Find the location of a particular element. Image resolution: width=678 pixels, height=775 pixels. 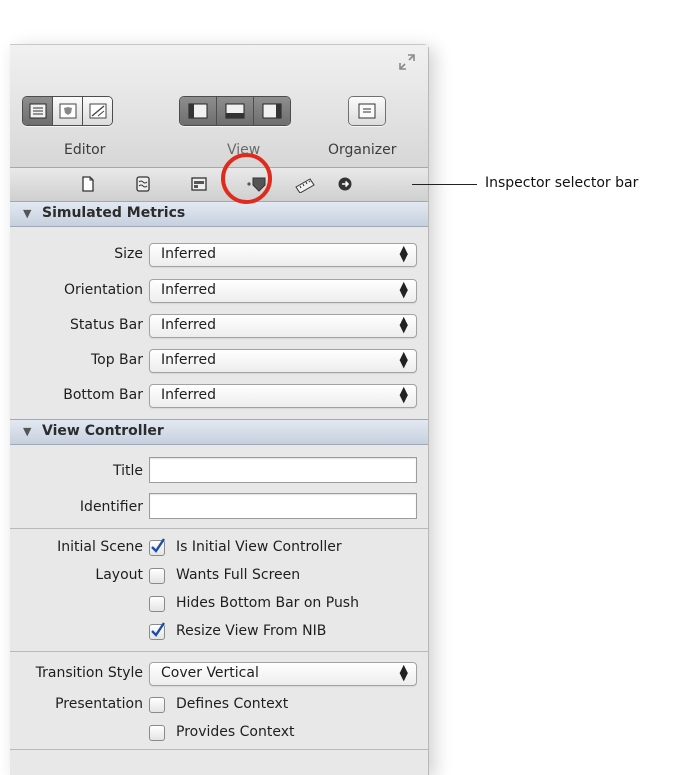

defines-context-checkbox is located at coordinates (157, 705).